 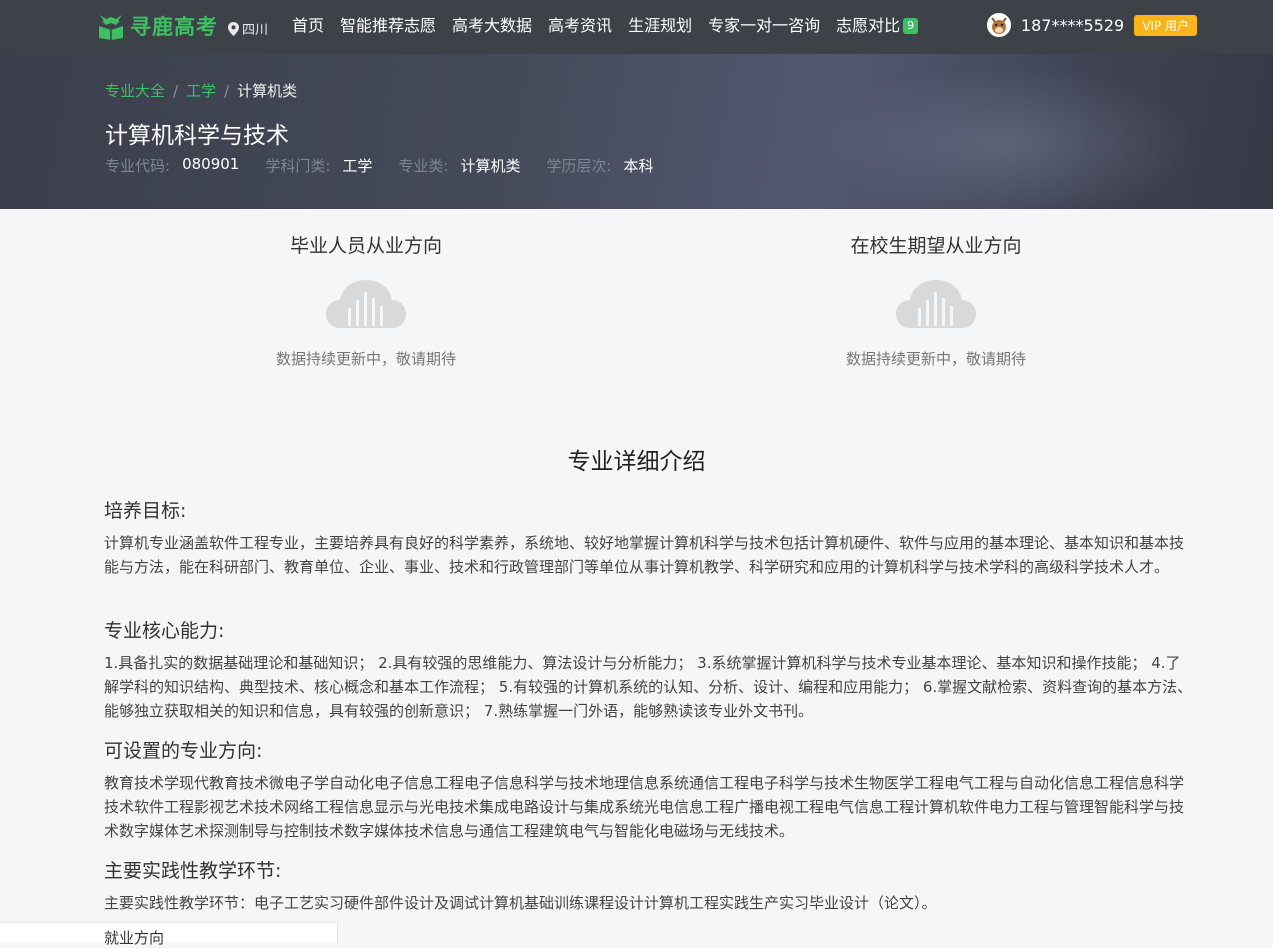 What do you see at coordinates (183, 751) in the screenshot?
I see `section-heading: 可设置的专业方向:` at bounding box center [183, 751].